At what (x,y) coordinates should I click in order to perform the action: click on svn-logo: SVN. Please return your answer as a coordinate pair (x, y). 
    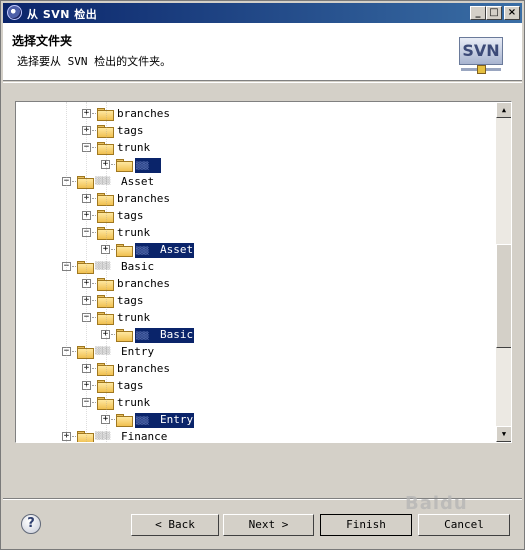
    Looking at the image, I should click on (481, 56).